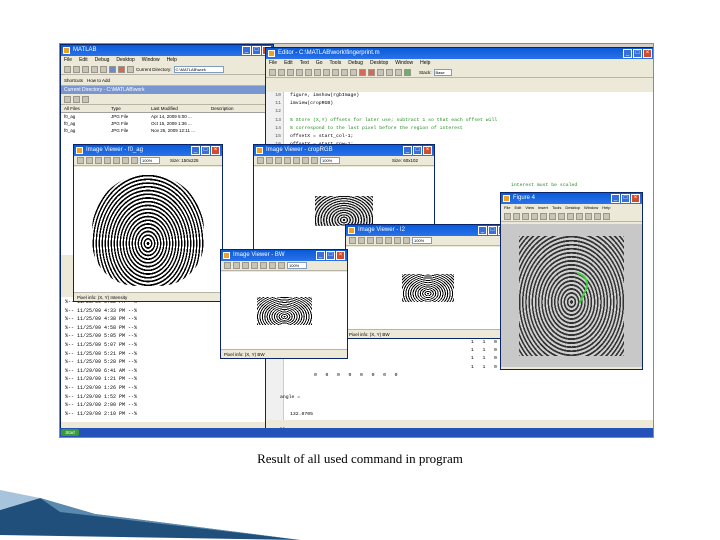  I want to click on new-figure-icon, so click(507, 216).